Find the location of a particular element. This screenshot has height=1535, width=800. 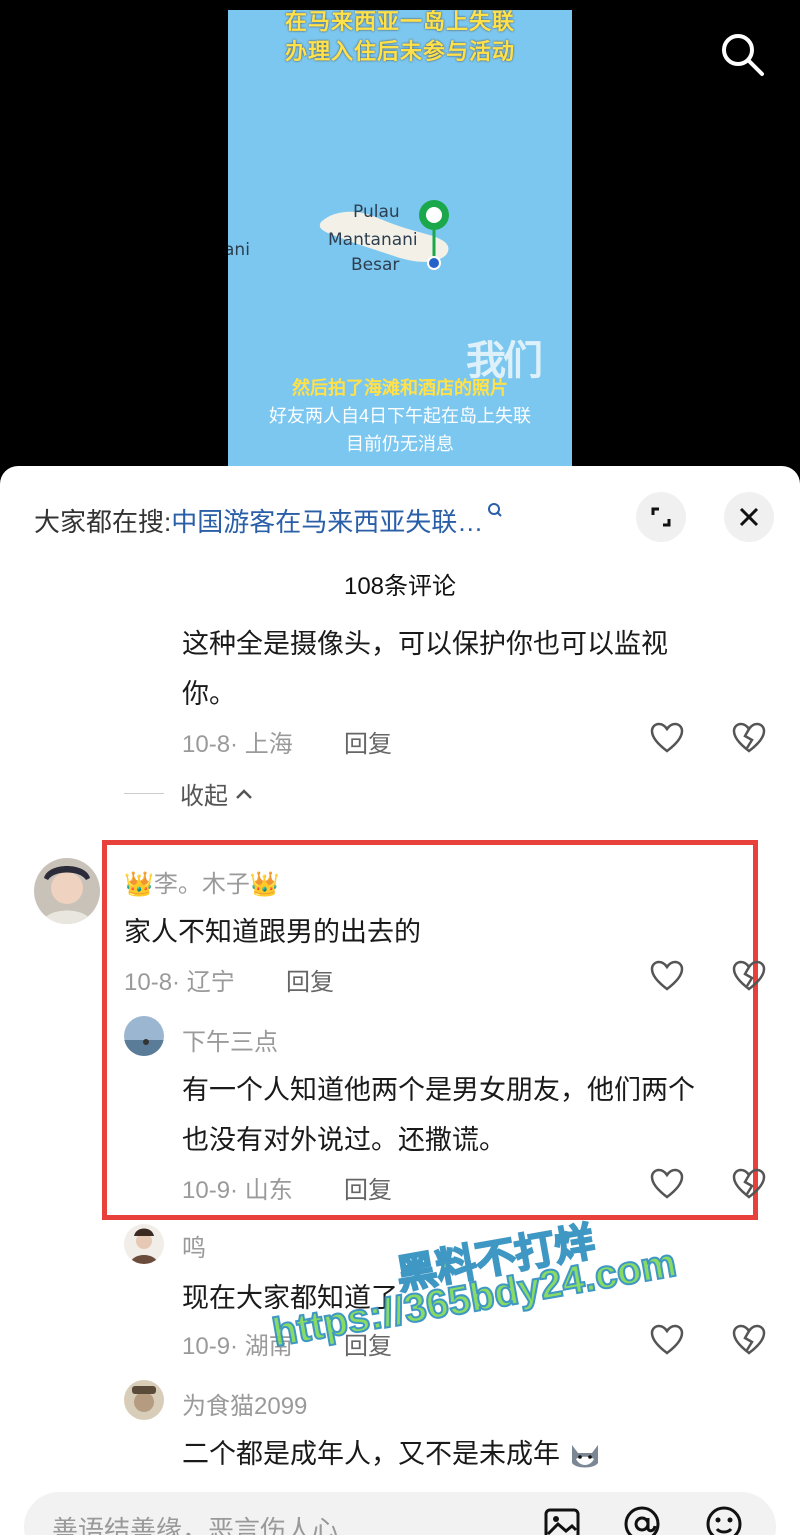

collapse-label: 收起 is located at coordinates (204, 796).